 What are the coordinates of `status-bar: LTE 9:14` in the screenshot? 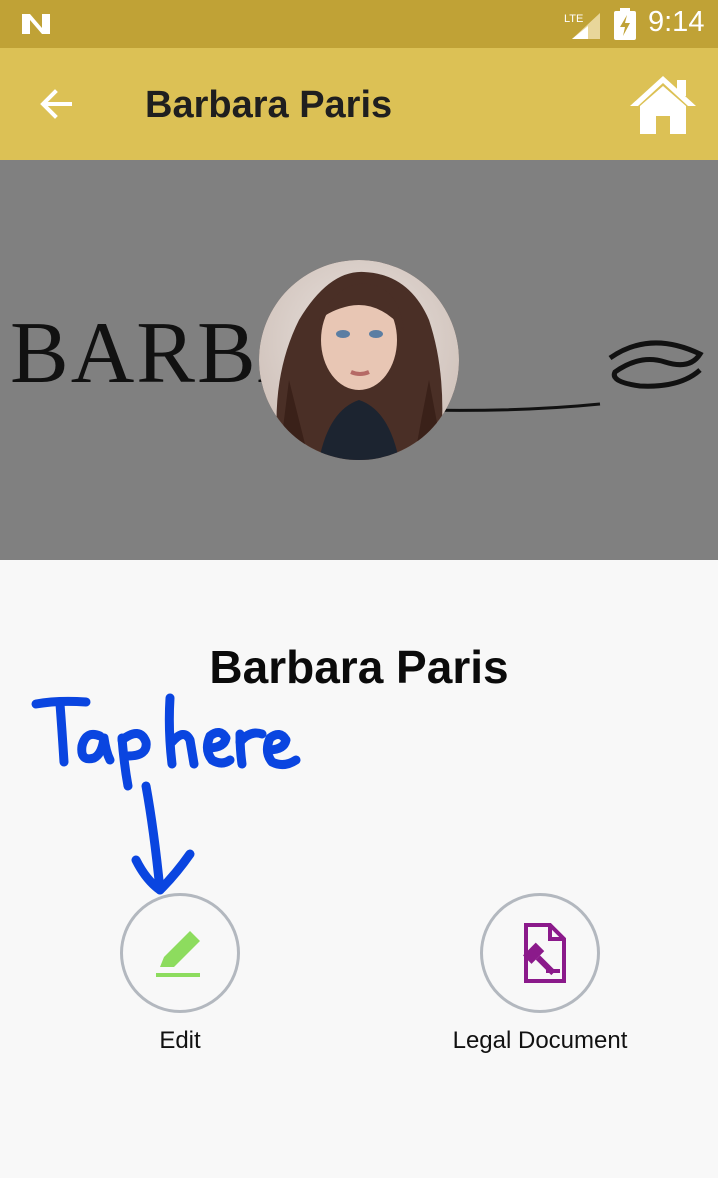 It's located at (359, 24).